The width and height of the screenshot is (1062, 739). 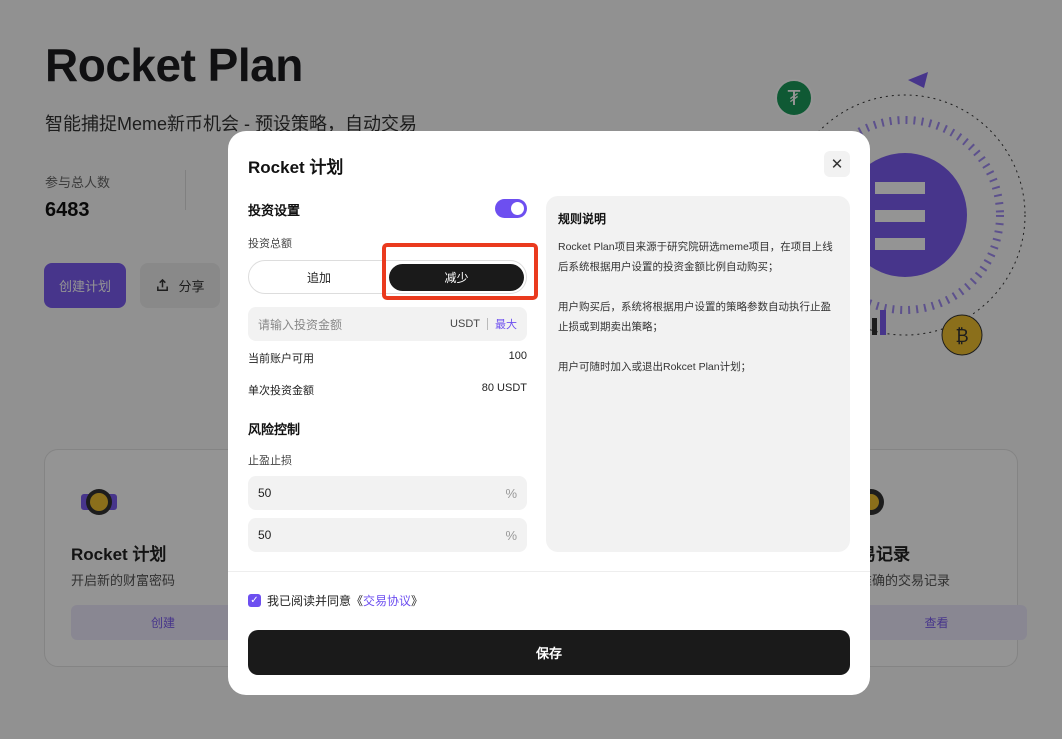 I want to click on amount-unit: USDT, so click(x=465, y=324).